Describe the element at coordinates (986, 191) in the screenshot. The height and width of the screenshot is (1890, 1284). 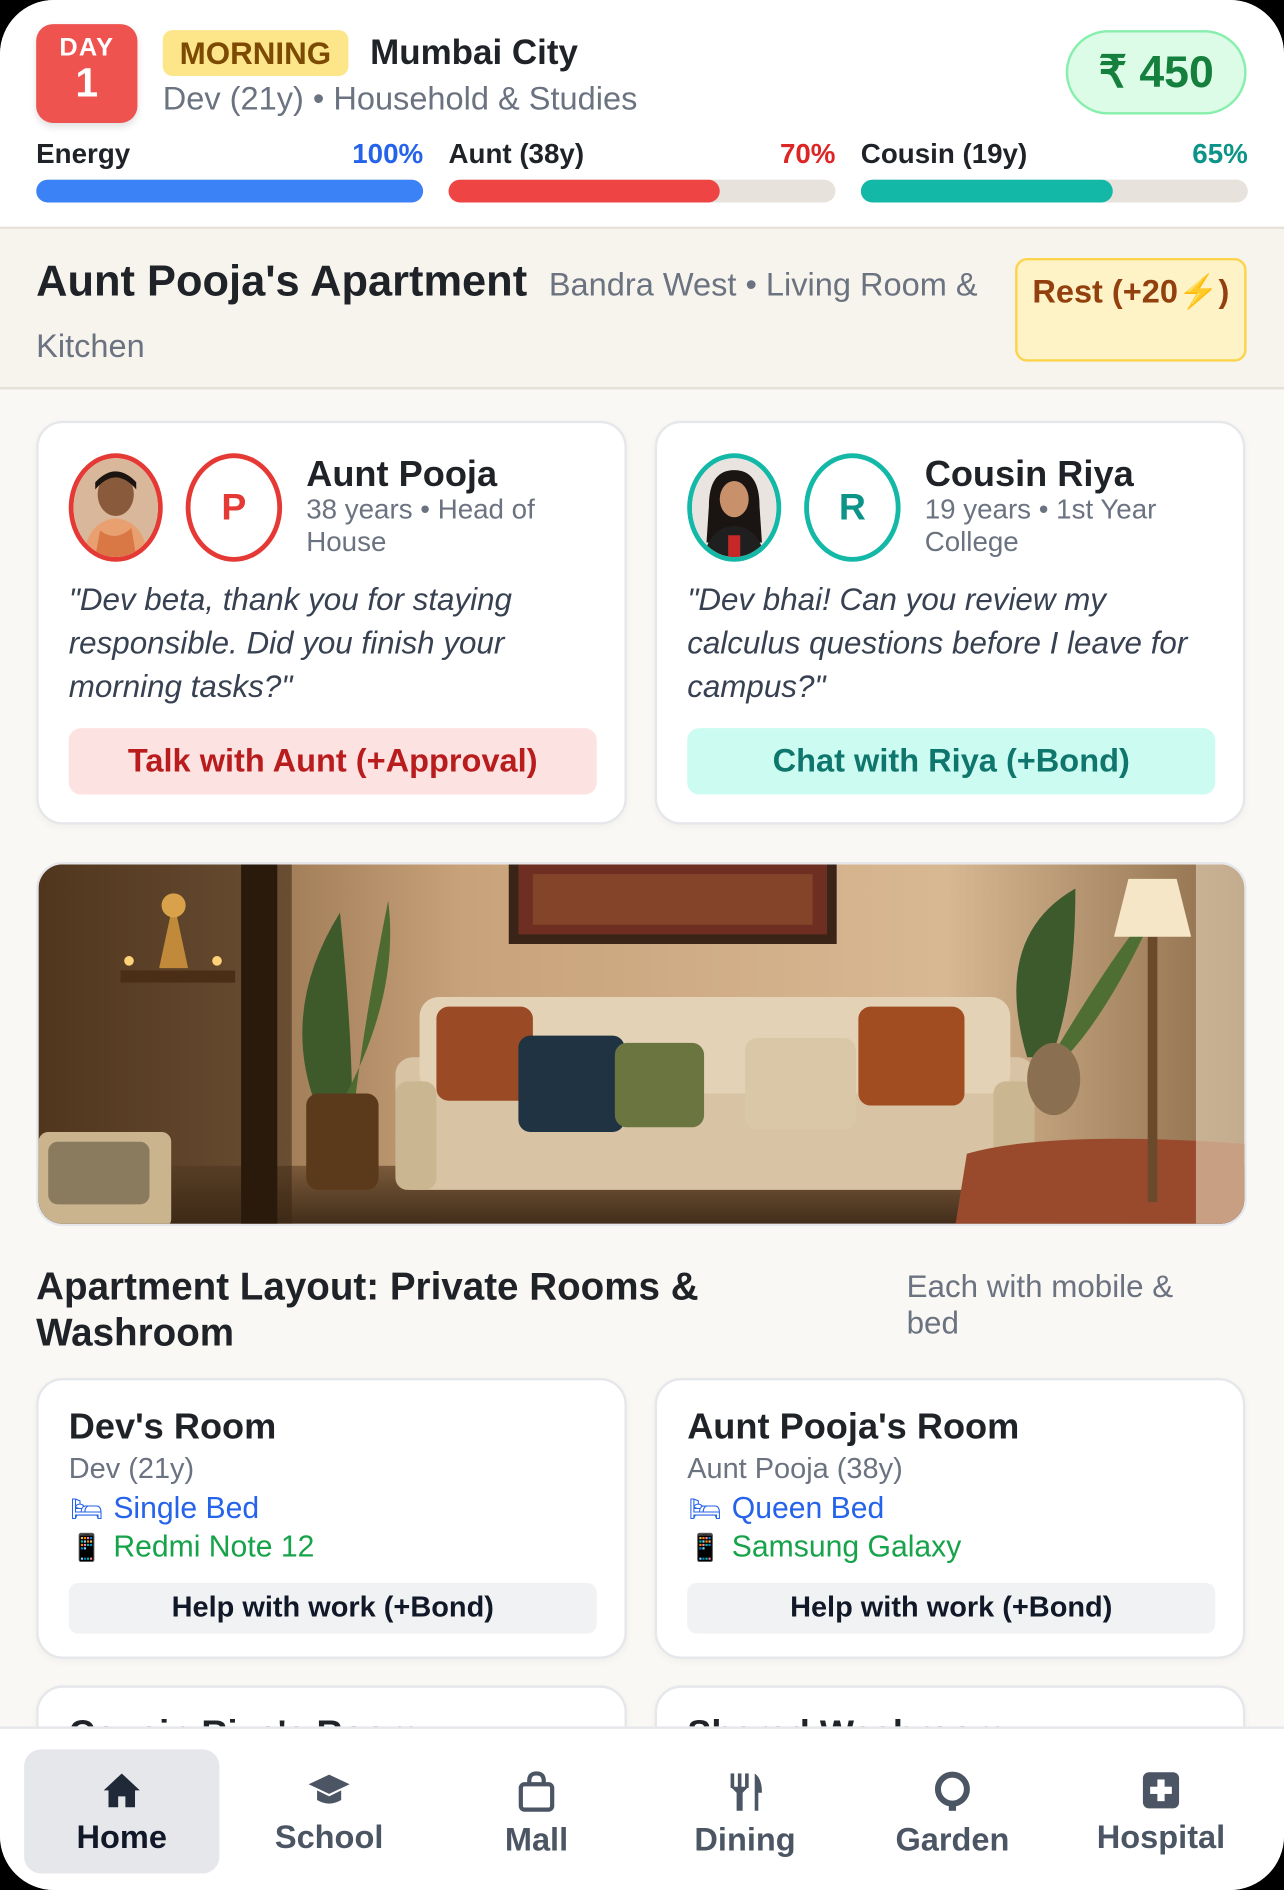
I see `cousin-bar-fill` at that location.